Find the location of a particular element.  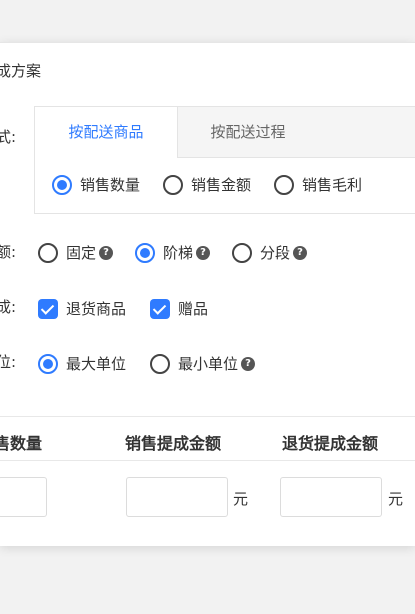

radio-segmented: 分段 ? is located at coordinates (270, 252).